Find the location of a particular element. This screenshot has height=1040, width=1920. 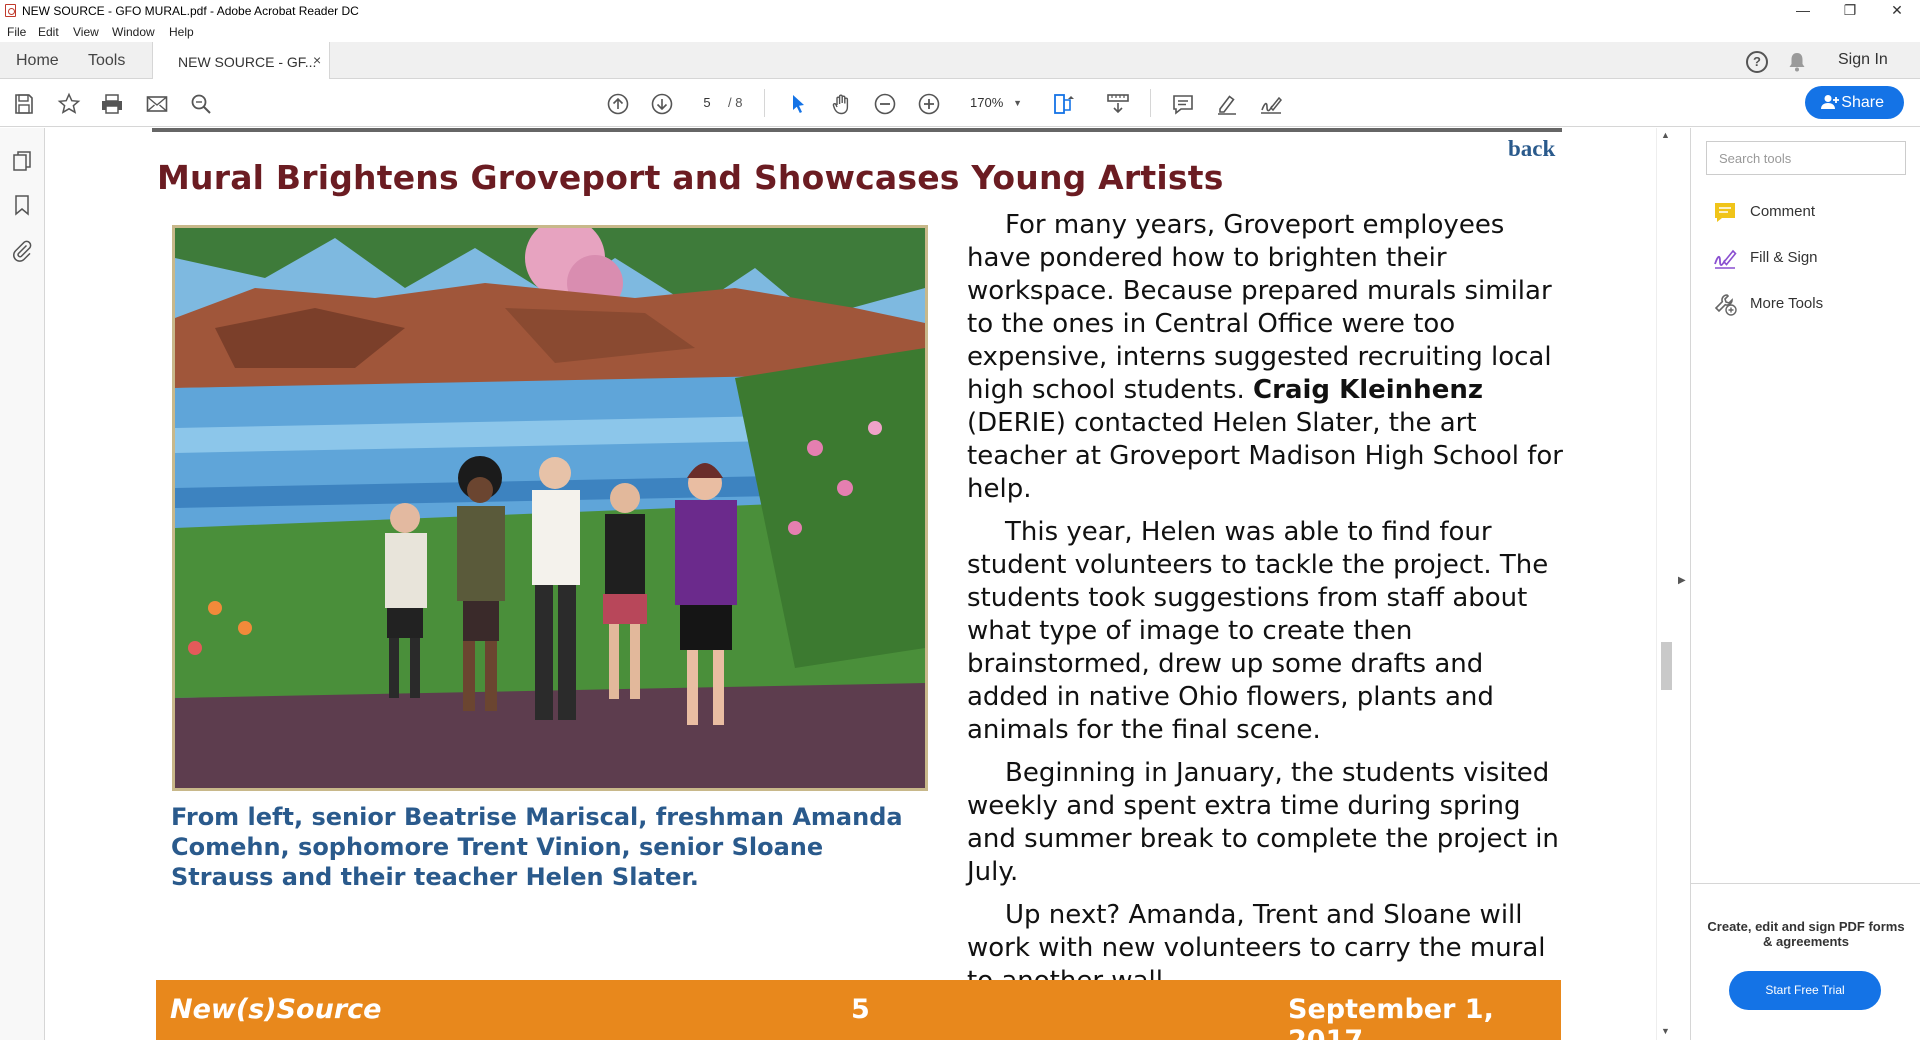

page-footer-band: New(s)Source 5 September 1, 2017 is located at coordinates (858, 1010).